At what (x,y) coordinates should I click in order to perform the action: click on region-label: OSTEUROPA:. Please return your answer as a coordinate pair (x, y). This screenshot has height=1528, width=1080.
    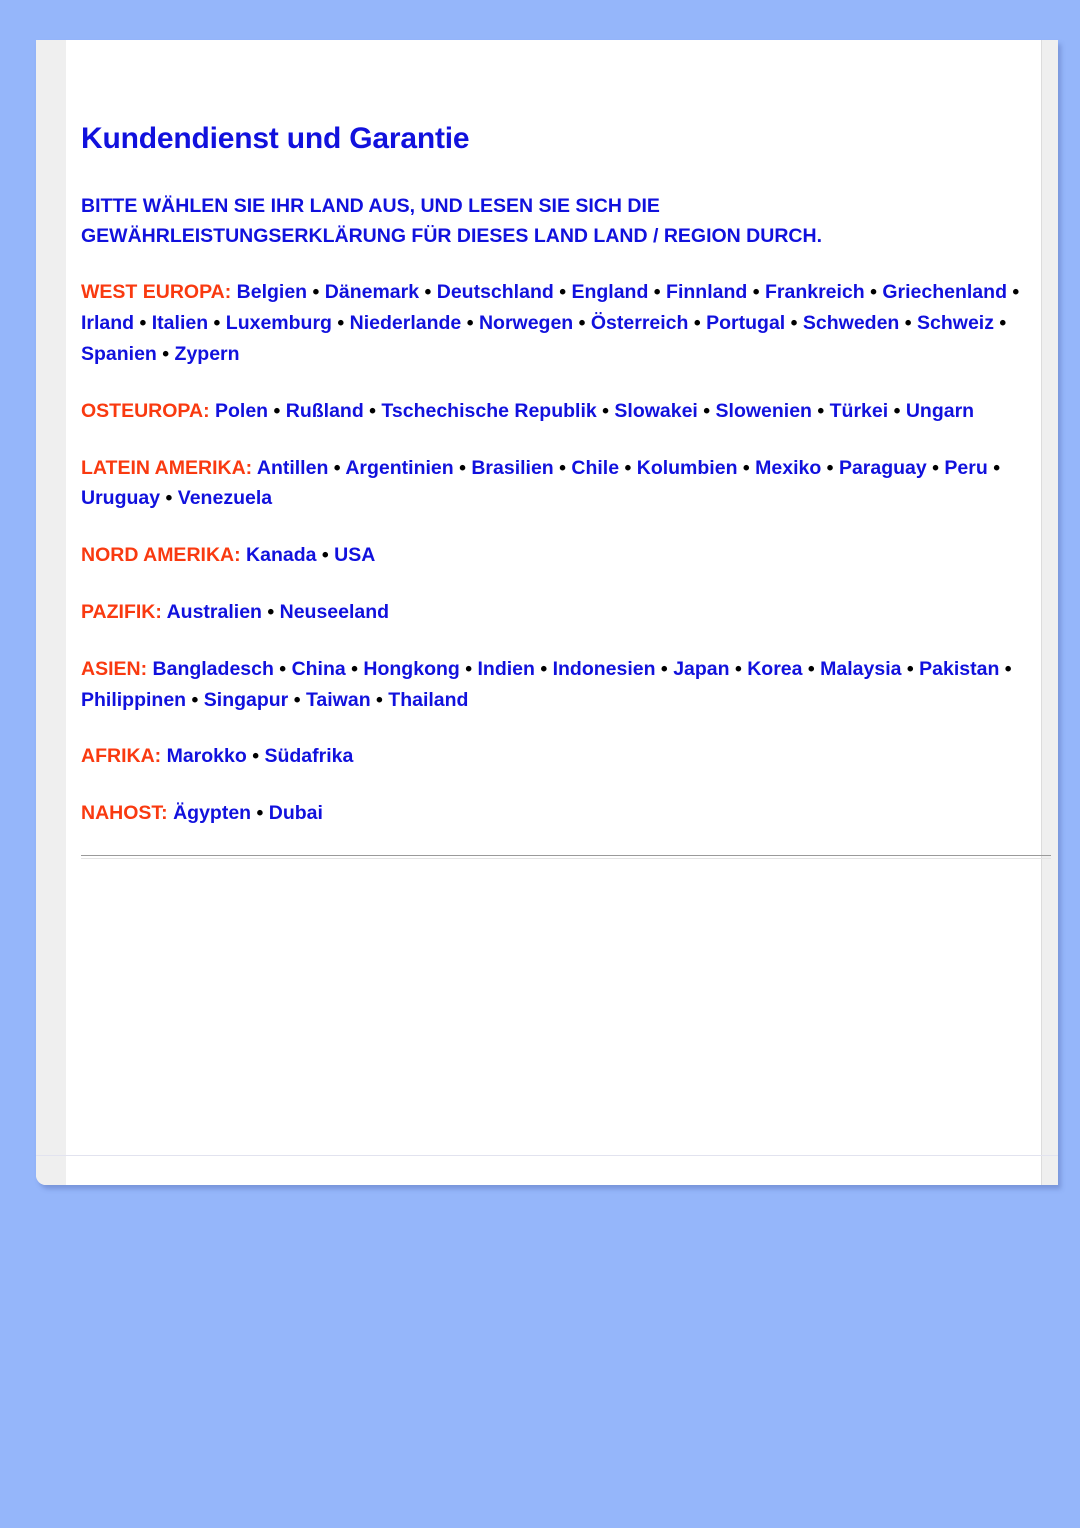
    Looking at the image, I should click on (145, 410).